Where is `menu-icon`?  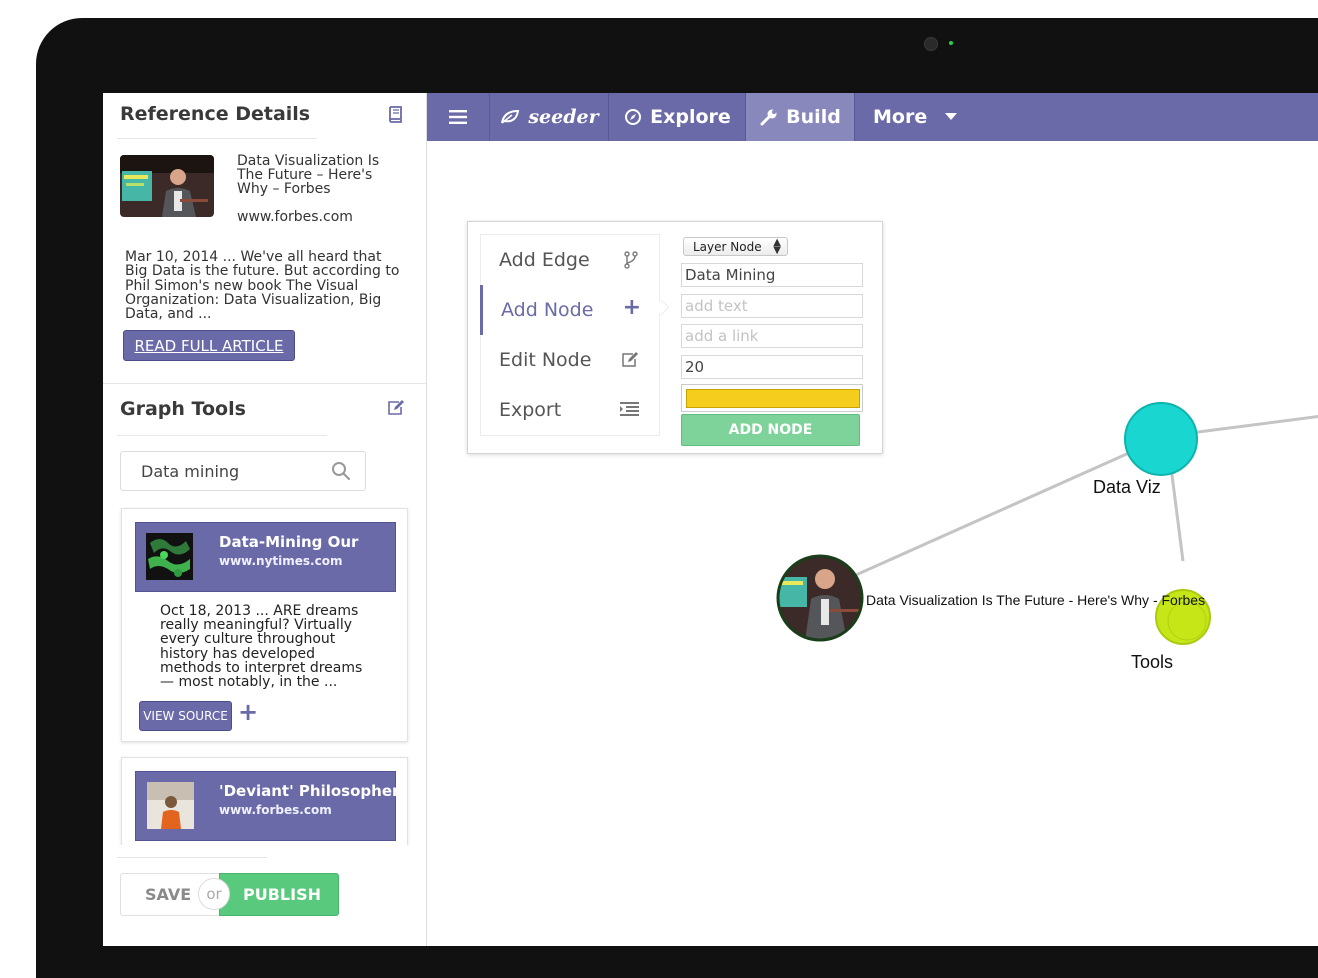
menu-icon is located at coordinates (458, 117).